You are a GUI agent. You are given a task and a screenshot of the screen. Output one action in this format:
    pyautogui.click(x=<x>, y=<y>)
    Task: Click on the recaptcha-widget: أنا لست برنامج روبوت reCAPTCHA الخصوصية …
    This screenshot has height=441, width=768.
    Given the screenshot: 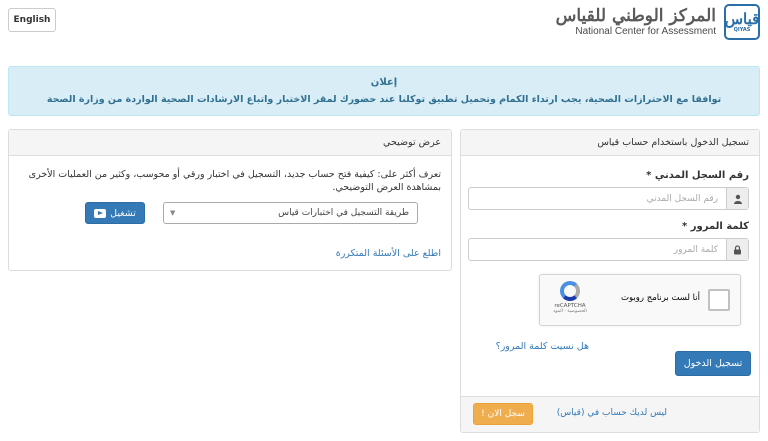 What is the action you would take?
    pyautogui.click(x=640, y=300)
    